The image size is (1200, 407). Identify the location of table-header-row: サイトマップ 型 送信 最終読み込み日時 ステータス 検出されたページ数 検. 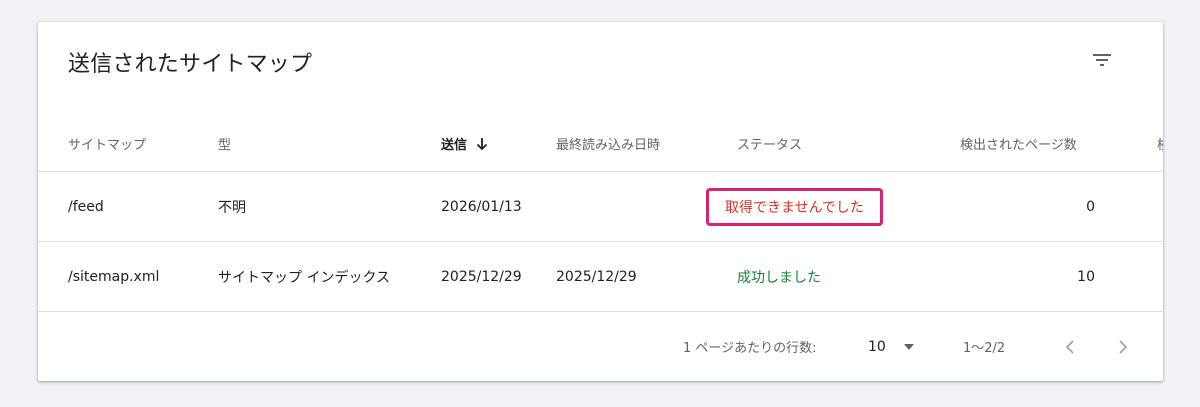
(600, 144).